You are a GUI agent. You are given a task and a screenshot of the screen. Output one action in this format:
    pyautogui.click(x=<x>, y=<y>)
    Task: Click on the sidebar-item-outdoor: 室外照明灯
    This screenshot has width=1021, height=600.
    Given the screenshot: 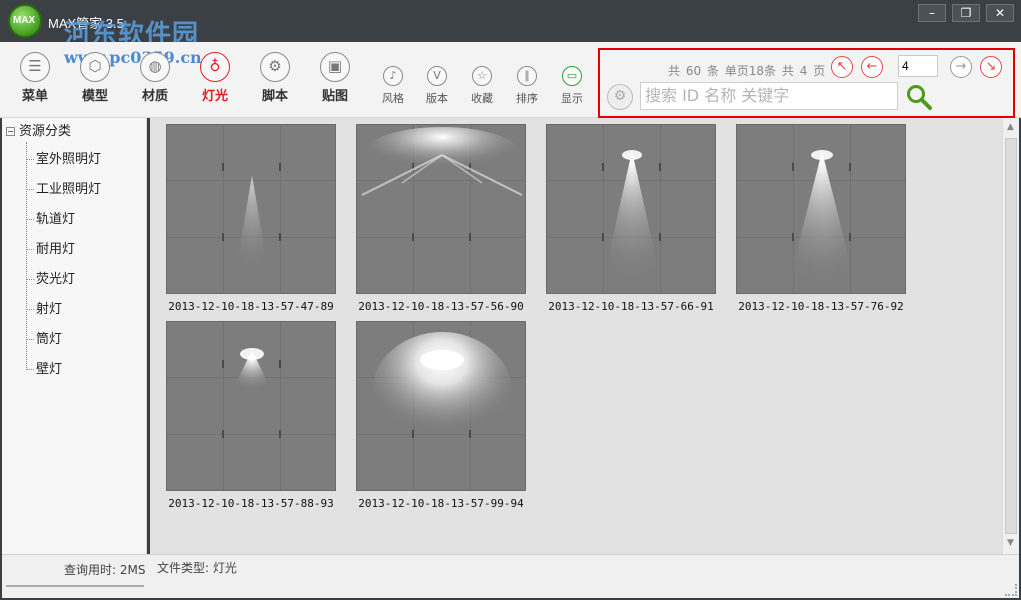 What is the action you would take?
    pyautogui.click(x=63, y=157)
    